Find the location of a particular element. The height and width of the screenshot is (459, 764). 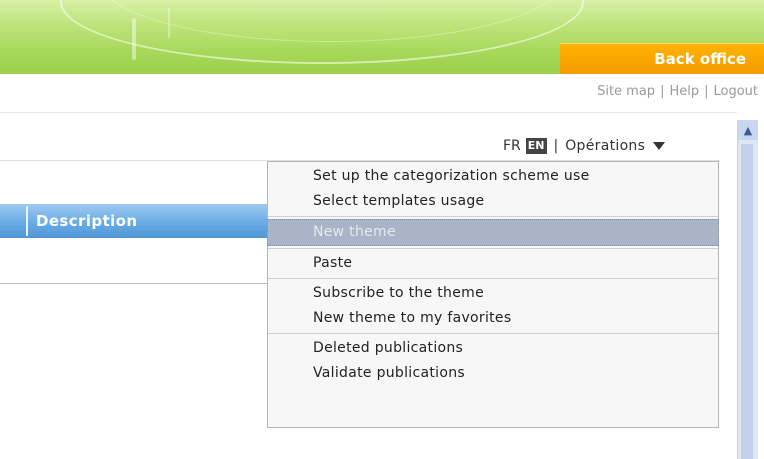

menu-item-deleted-publications: Deleted publications is located at coordinates (493, 348).